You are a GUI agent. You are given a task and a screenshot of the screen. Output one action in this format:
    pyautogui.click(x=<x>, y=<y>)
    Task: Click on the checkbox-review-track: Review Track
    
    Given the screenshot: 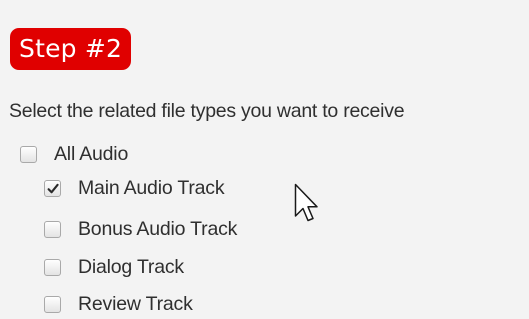 What is the action you would take?
    pyautogui.click(x=118, y=304)
    